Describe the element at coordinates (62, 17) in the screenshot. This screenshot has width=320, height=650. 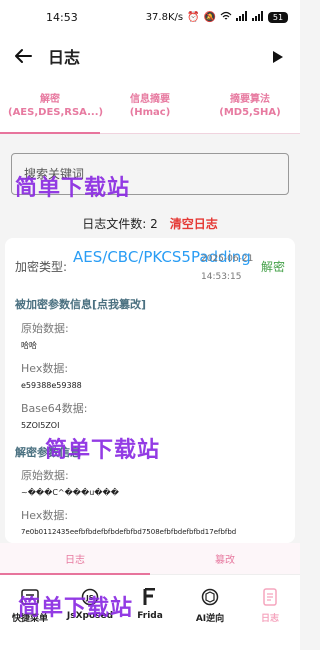
I see `status-time: 14:53` at that location.